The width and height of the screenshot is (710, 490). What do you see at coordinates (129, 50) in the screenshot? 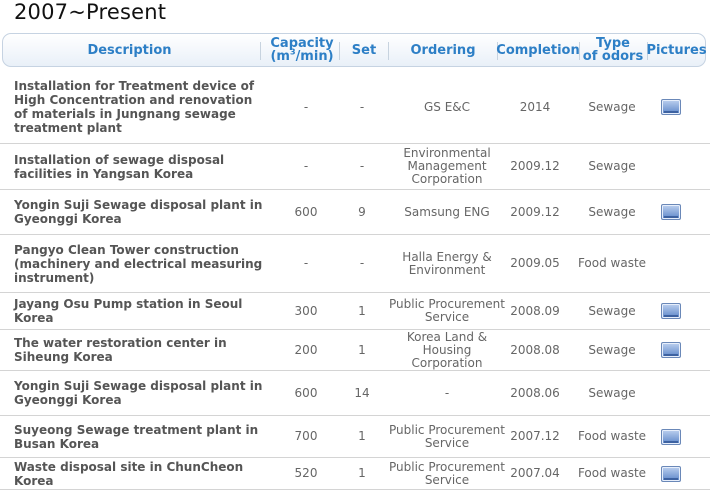
I see `column-header-description: Description` at bounding box center [129, 50].